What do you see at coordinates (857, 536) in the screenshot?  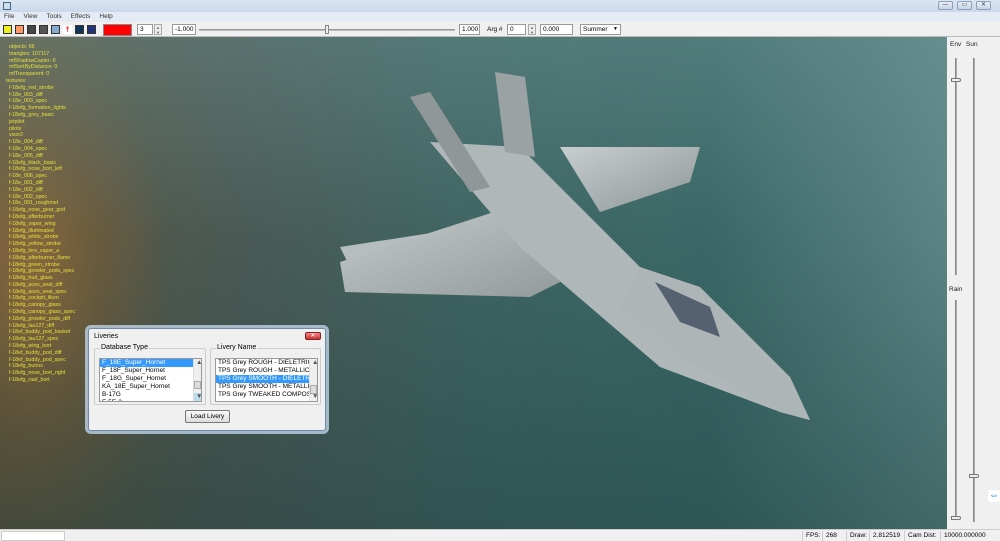 I see `draw-label: Draw:` at bounding box center [857, 536].